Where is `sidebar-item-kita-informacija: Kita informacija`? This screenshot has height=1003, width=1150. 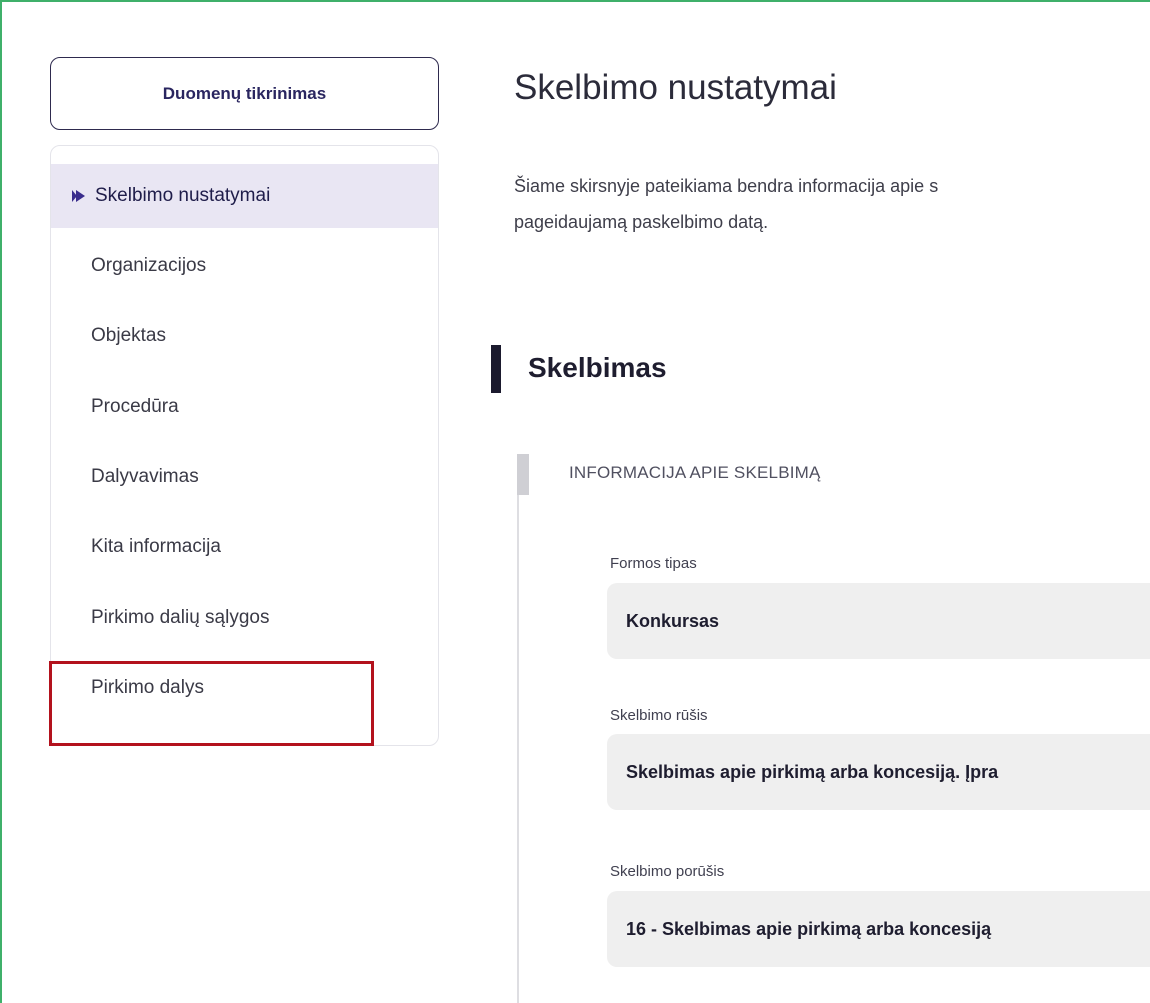
sidebar-item-kita-informacija: Kita informacija is located at coordinates (244, 547).